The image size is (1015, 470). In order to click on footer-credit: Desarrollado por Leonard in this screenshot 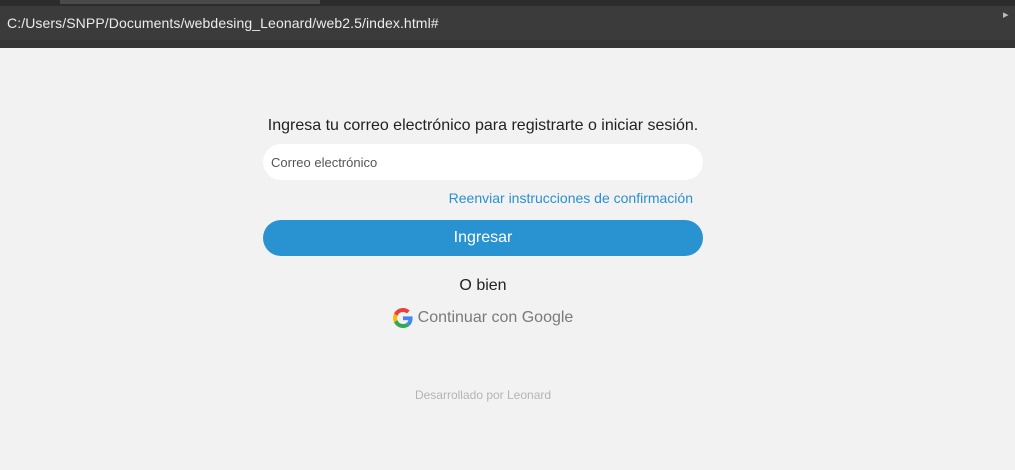, I will do `click(483, 395)`.